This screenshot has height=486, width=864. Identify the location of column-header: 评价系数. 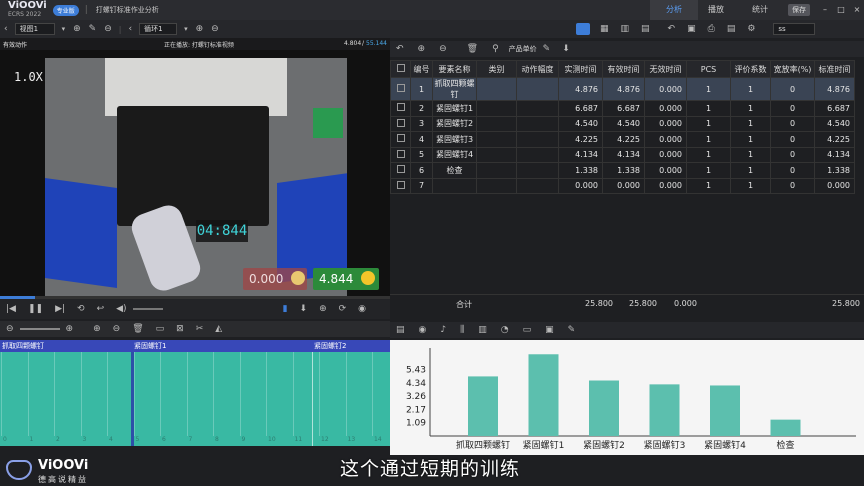
(750, 69).